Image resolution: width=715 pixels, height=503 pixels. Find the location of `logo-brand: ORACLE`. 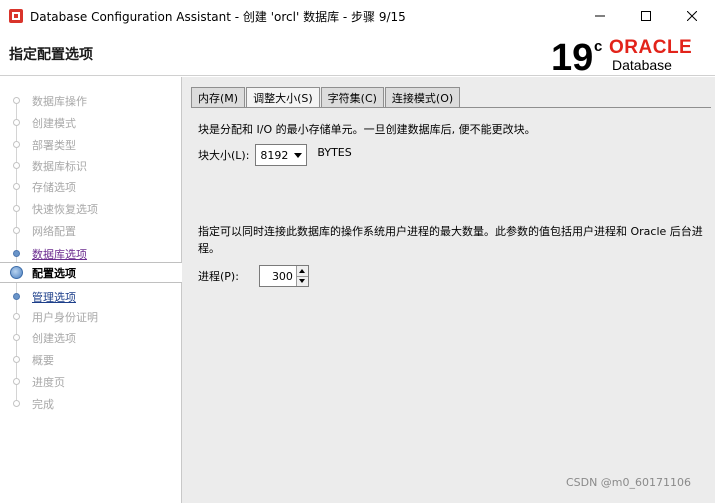

logo-brand: ORACLE is located at coordinates (650, 47).